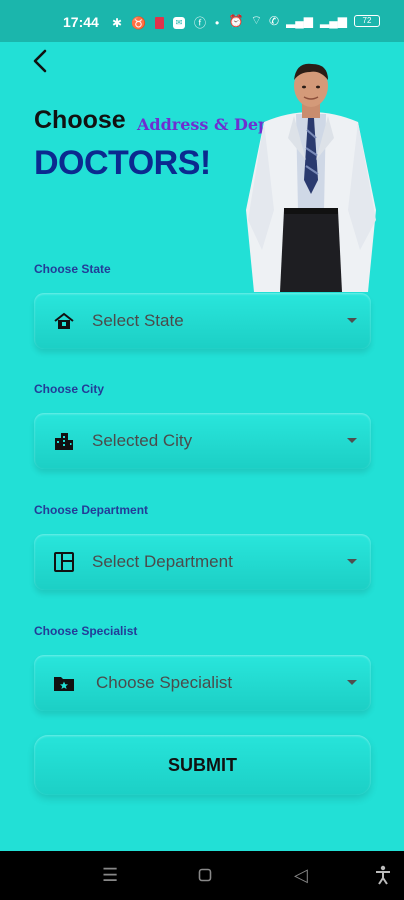  What do you see at coordinates (80, 120) in the screenshot?
I see `page-title: Choose` at bounding box center [80, 120].